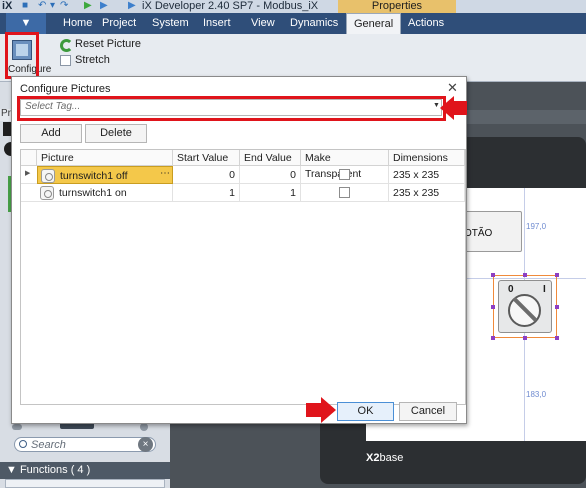 The height and width of the screenshot is (488, 586). Describe the element at coordinates (478, 233) in the screenshot. I see `button-widget-text: OTÃO` at that location.